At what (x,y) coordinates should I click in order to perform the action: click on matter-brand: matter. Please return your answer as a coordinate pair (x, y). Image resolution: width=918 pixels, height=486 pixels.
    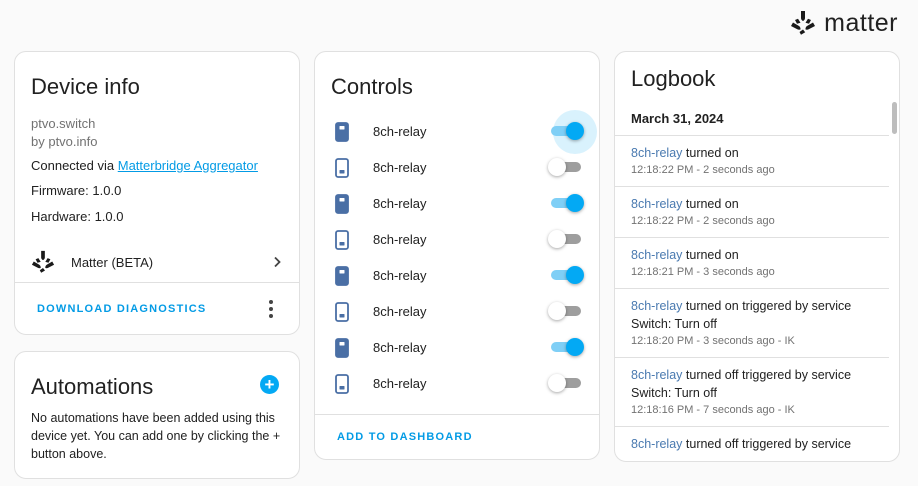
    Looking at the image, I should click on (844, 23).